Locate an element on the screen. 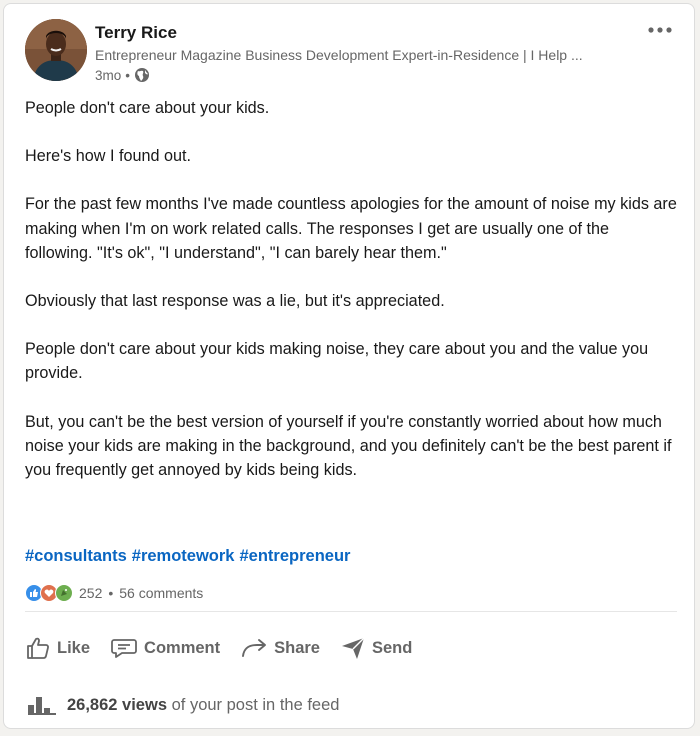  reaction-icons is located at coordinates (49, 593).